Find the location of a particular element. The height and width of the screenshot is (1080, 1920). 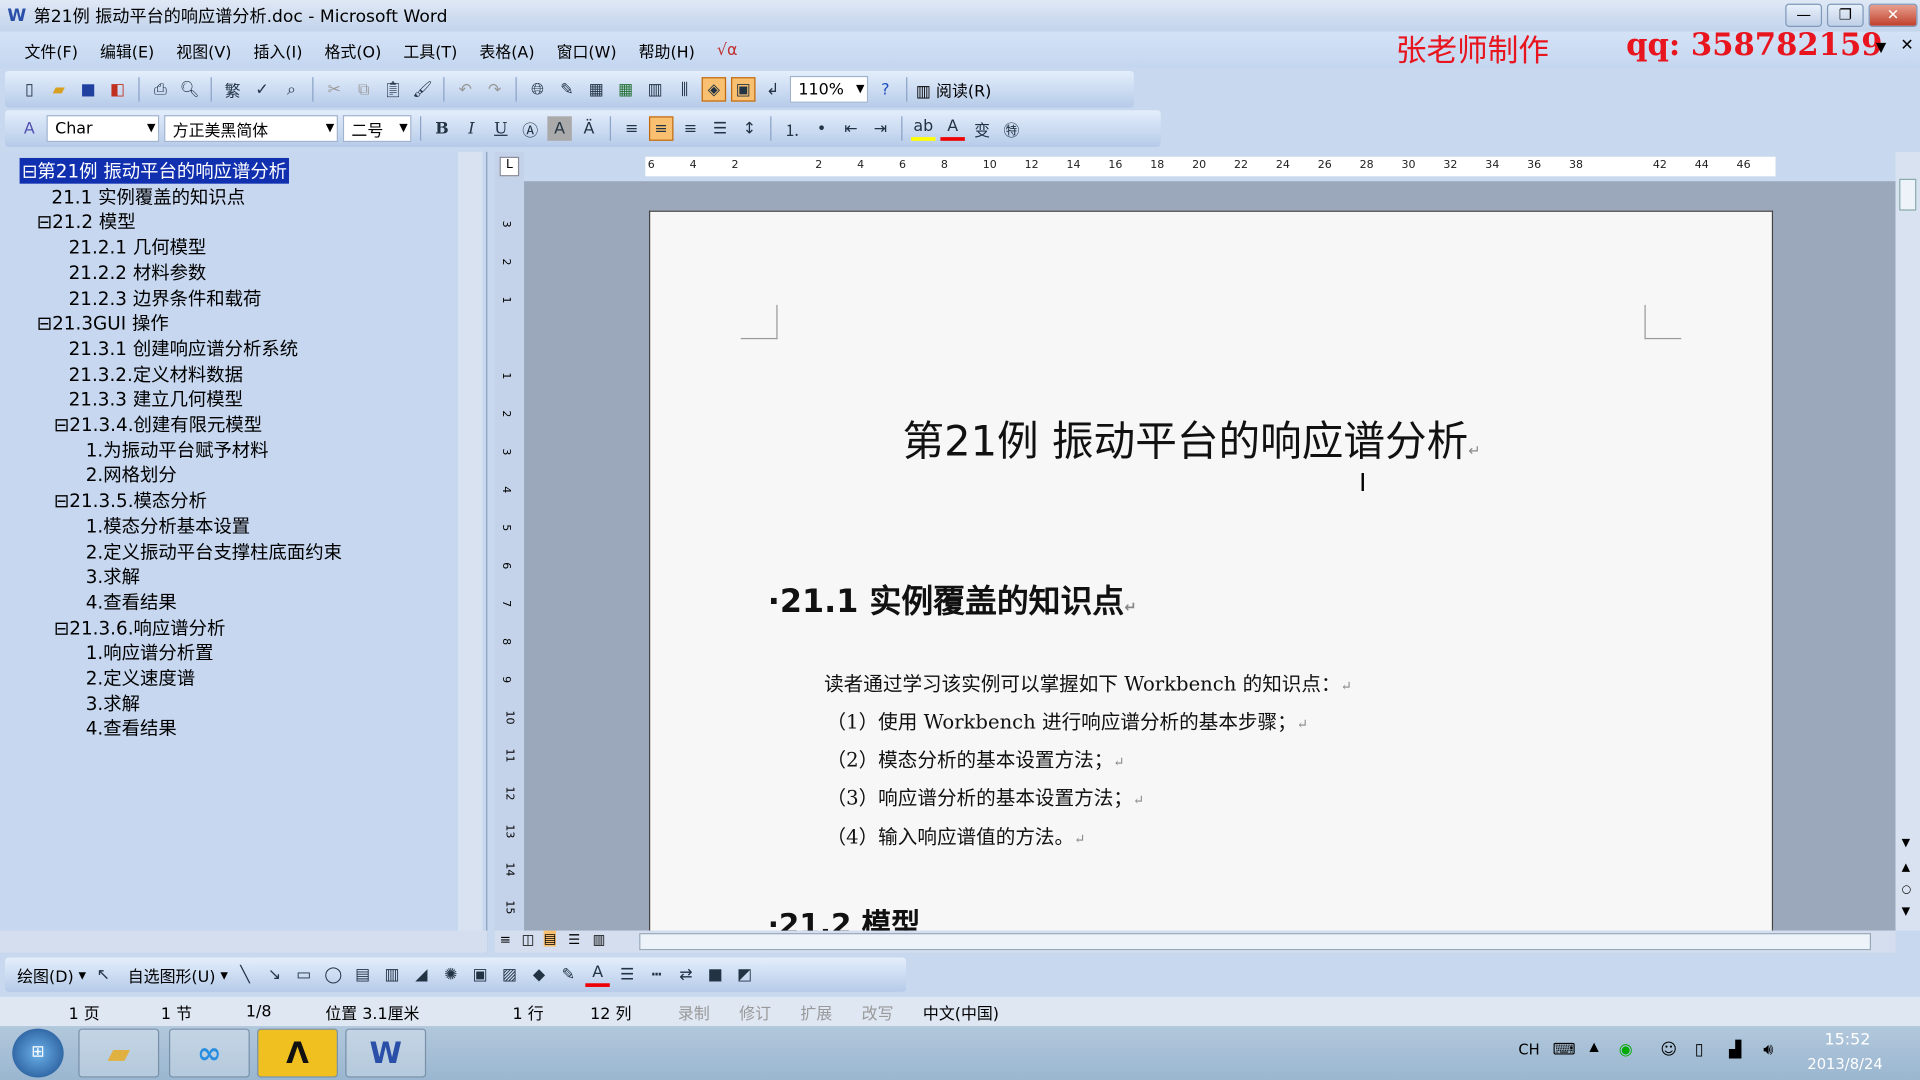

arrow-style-icon: ⇄ is located at coordinates (686, 974).